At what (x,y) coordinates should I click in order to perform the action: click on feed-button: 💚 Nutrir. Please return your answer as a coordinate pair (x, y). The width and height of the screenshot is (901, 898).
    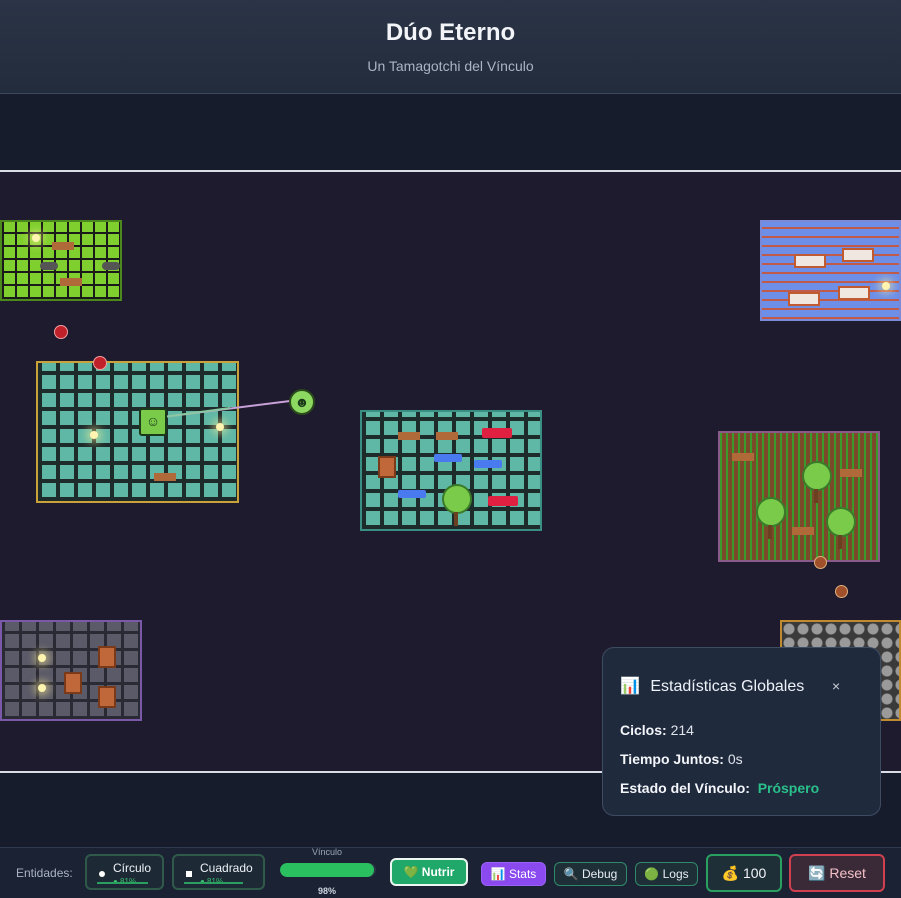
    Looking at the image, I should click on (429, 872).